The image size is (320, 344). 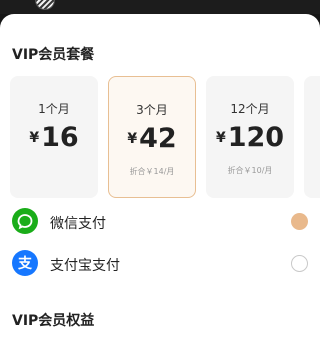 I want to click on plan-section-title: VIP会员套餐, so click(x=53, y=55).